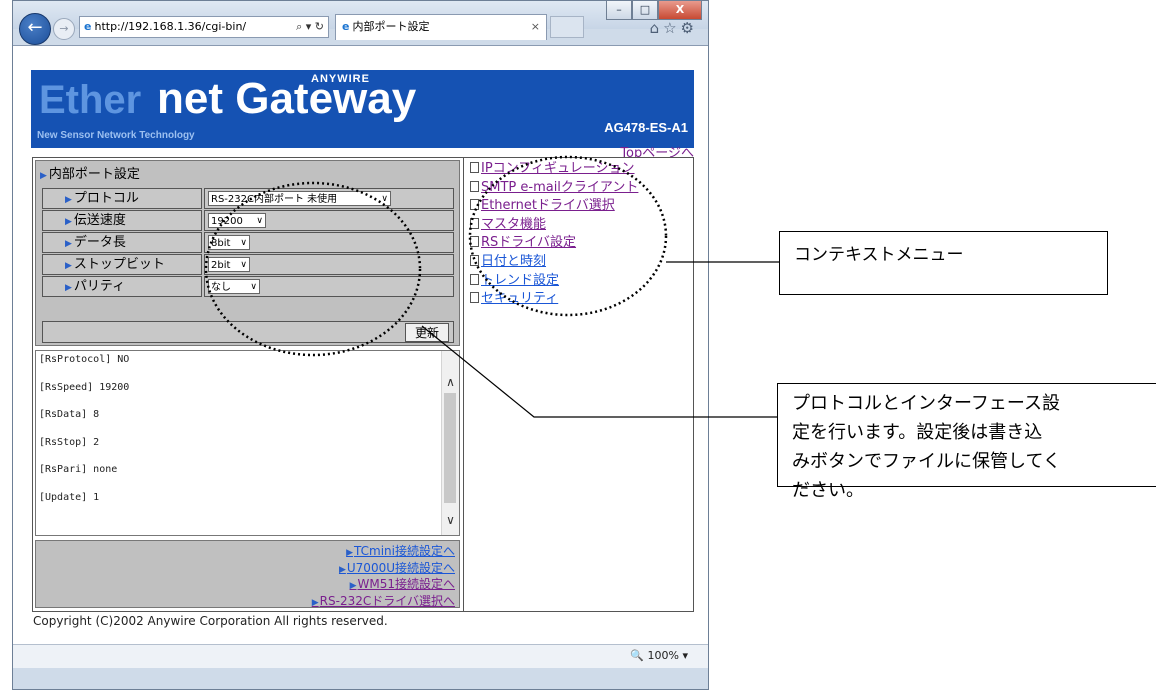  Describe the element at coordinates (917, 432) in the screenshot. I see `protocol-callout-line-2: 定を行います。設定後は書き込` at that location.